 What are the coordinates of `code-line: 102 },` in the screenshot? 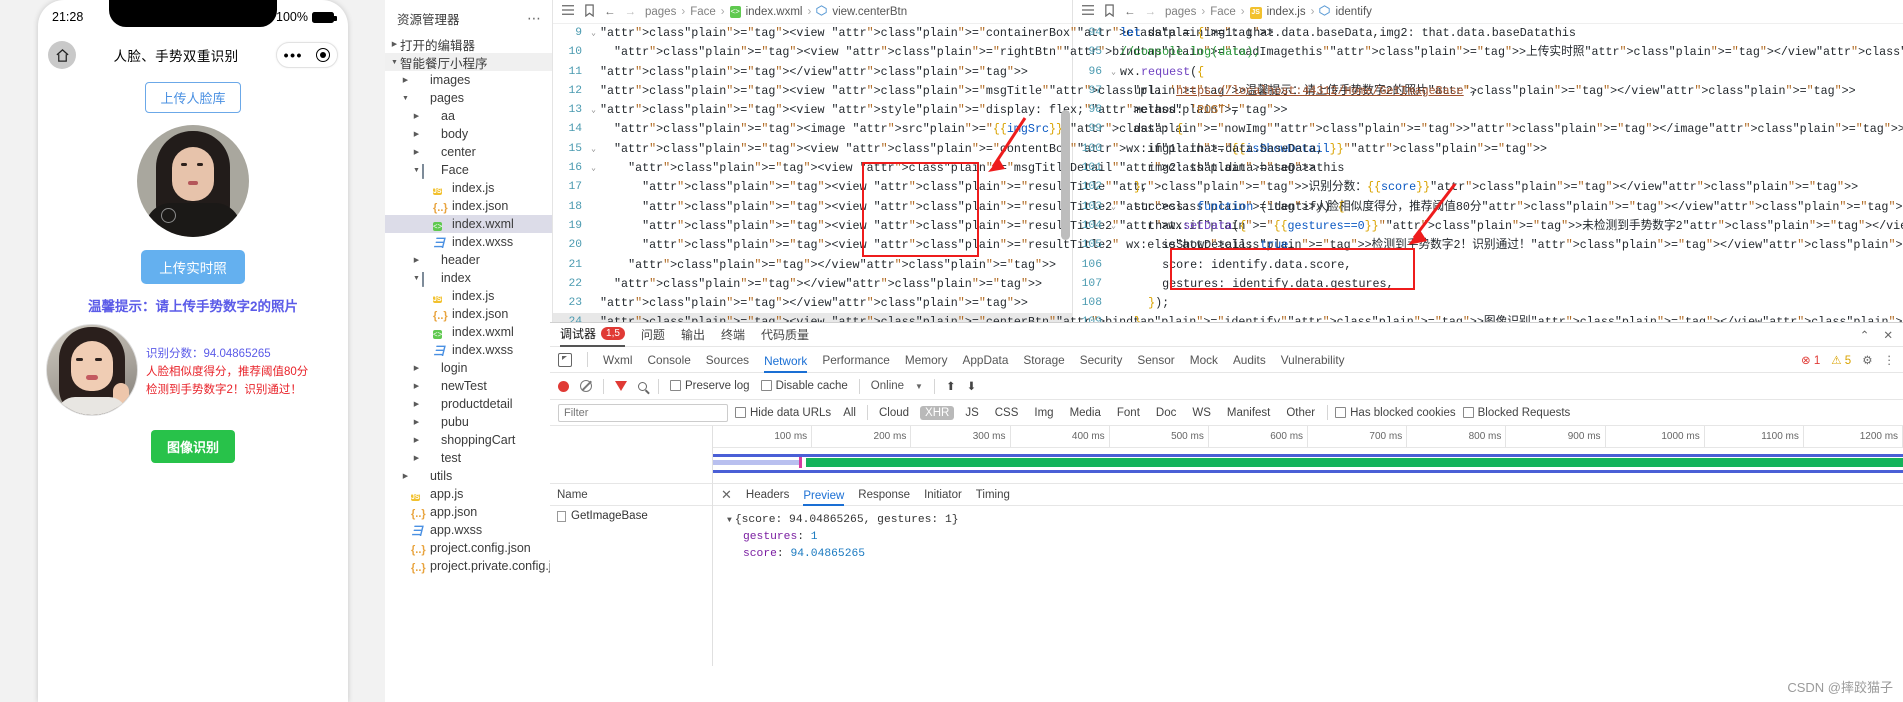 It's located at (1488, 187).